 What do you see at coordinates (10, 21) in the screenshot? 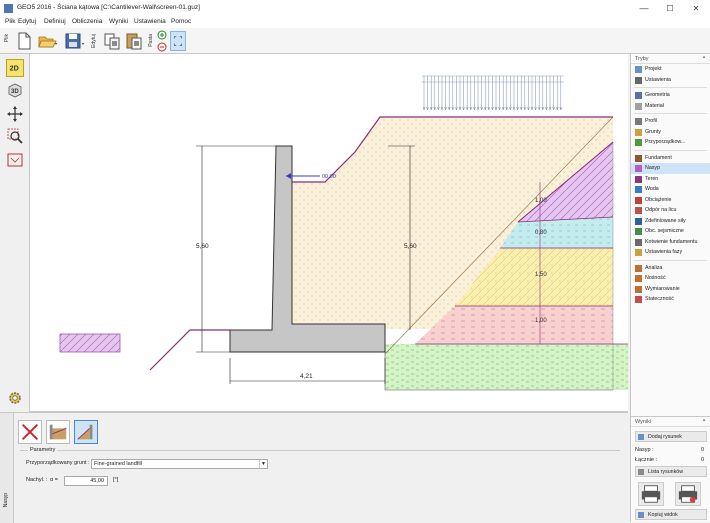
I see `menu-file: Plik` at bounding box center [10, 21].